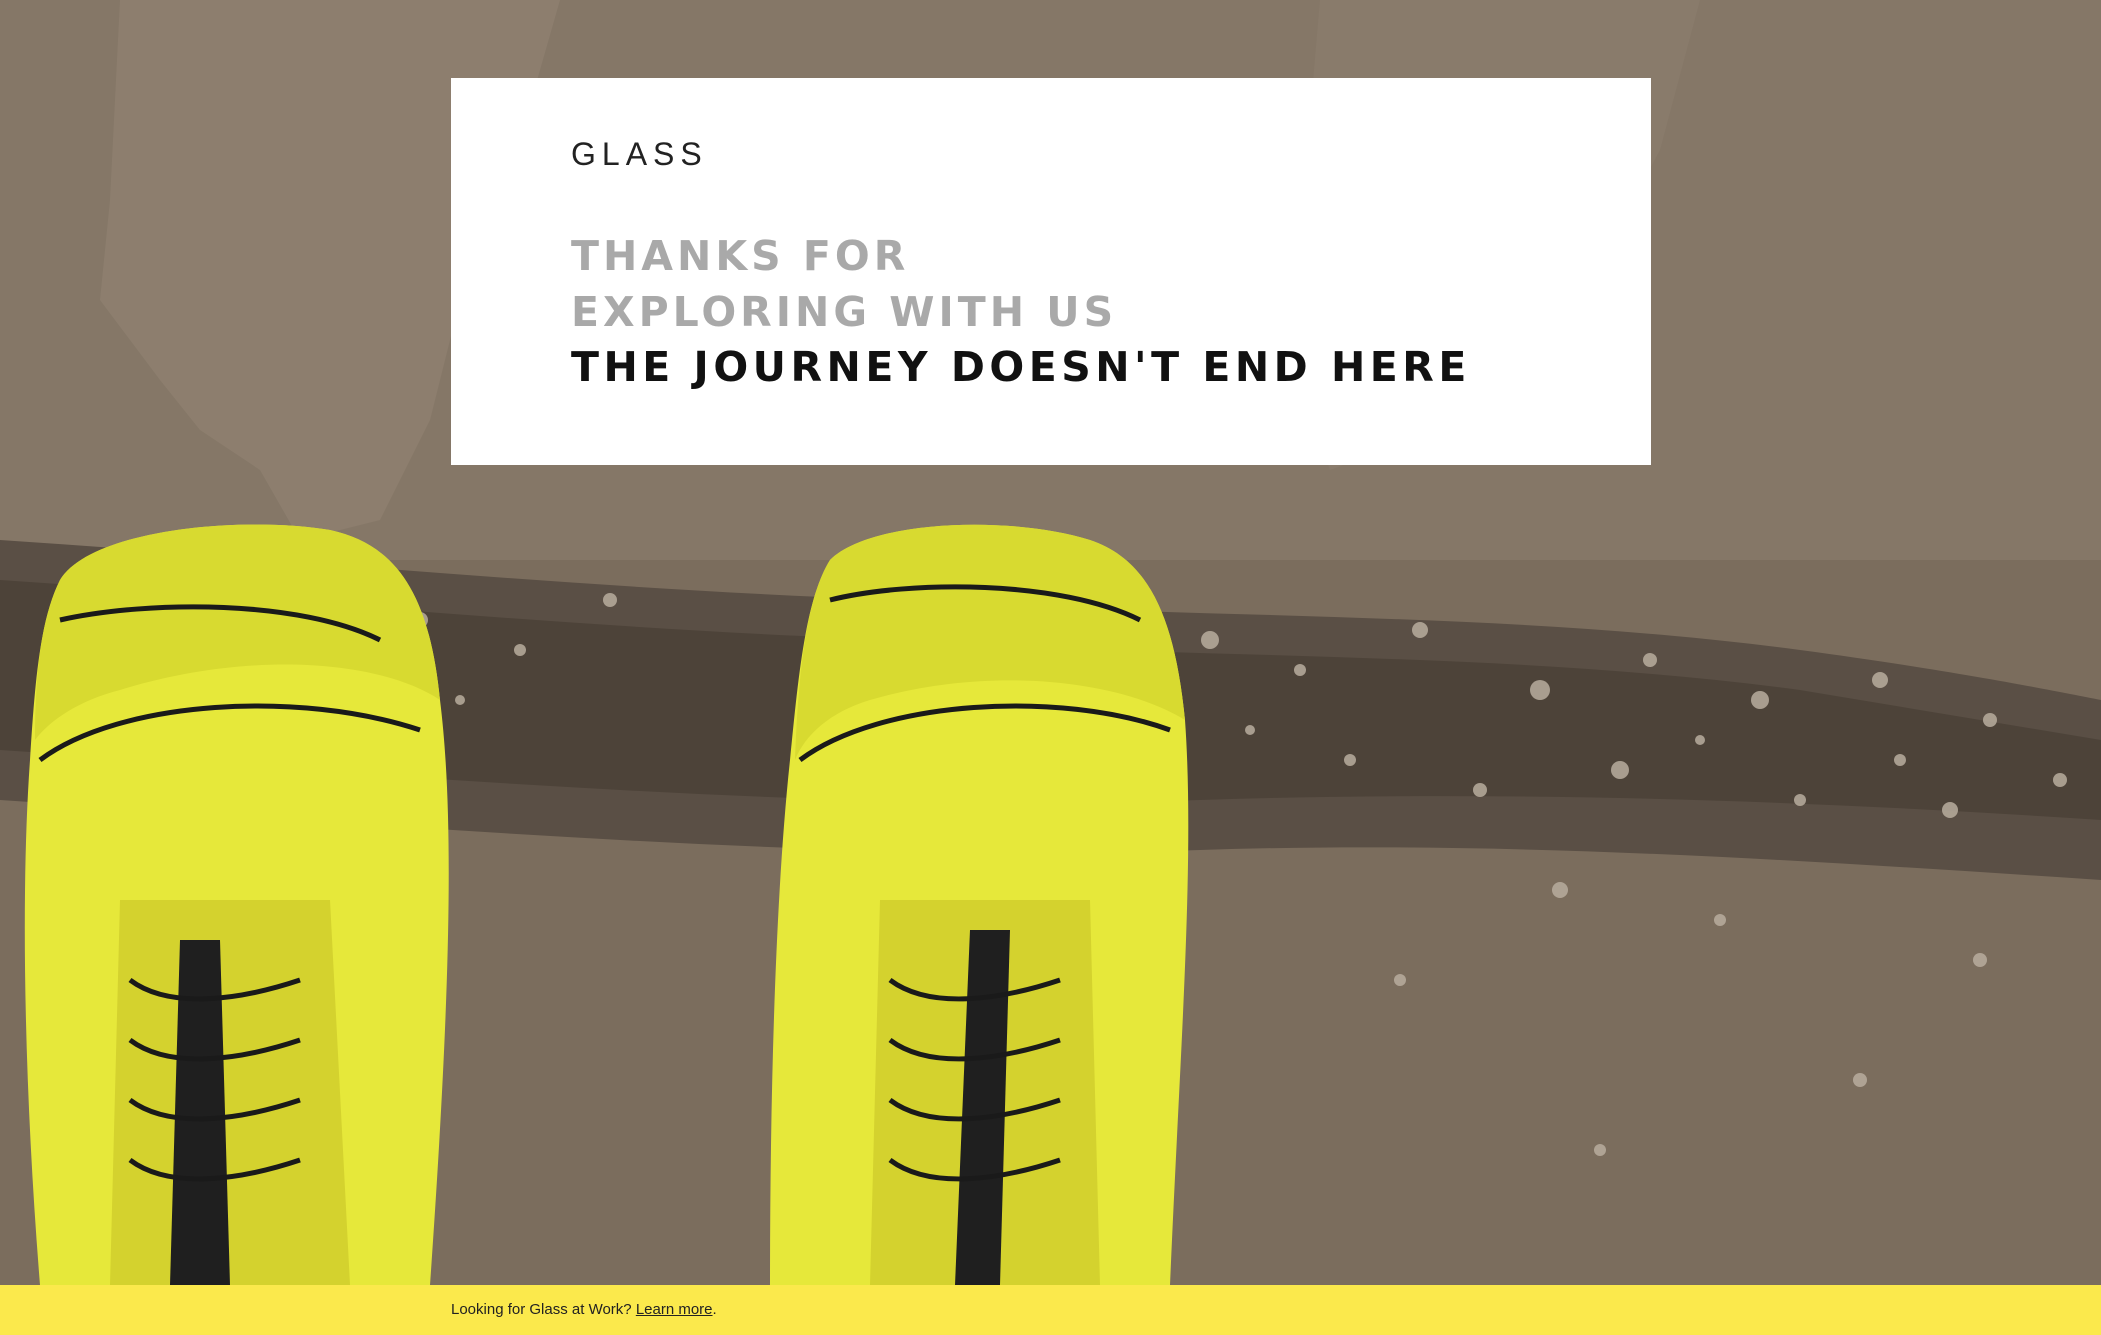  Describe the element at coordinates (844, 312) in the screenshot. I see `headline-line-2: EXPLORING WITH US` at that location.